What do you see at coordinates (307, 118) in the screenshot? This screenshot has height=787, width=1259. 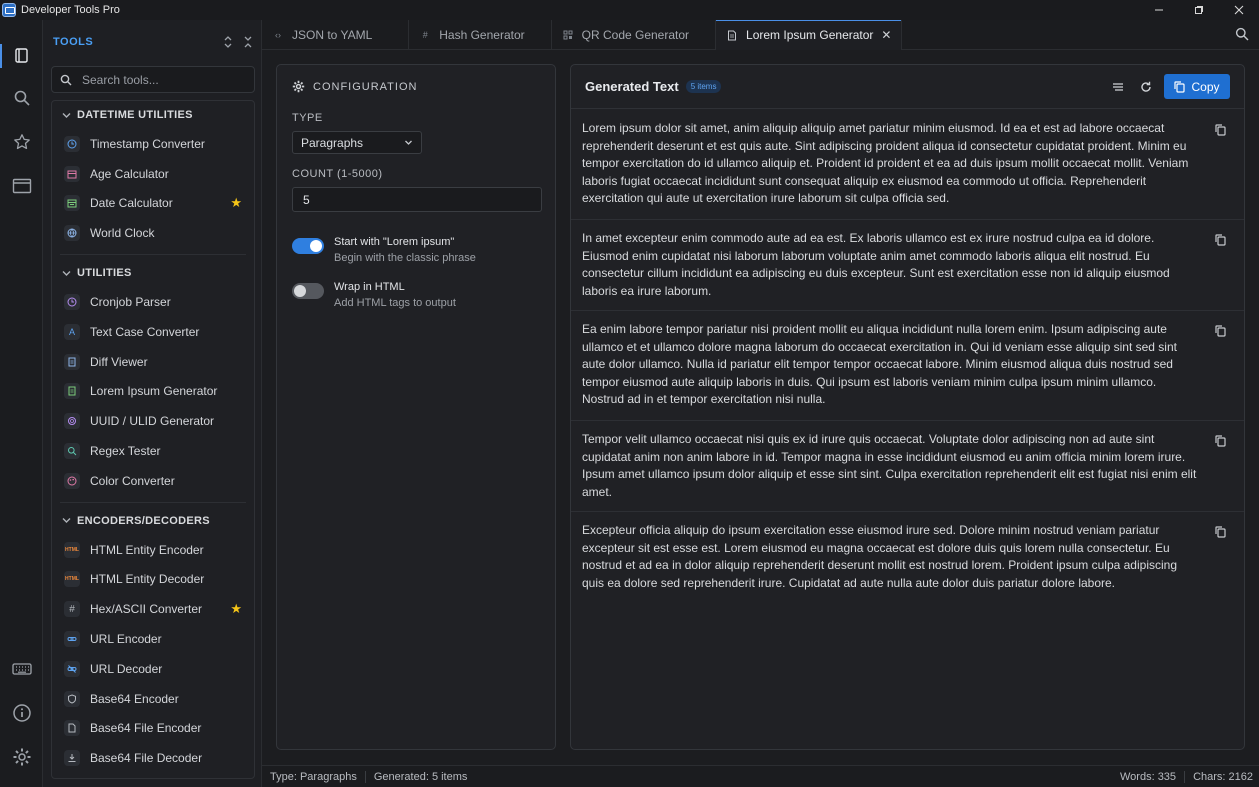 I see `type-label: TYPE` at bounding box center [307, 118].